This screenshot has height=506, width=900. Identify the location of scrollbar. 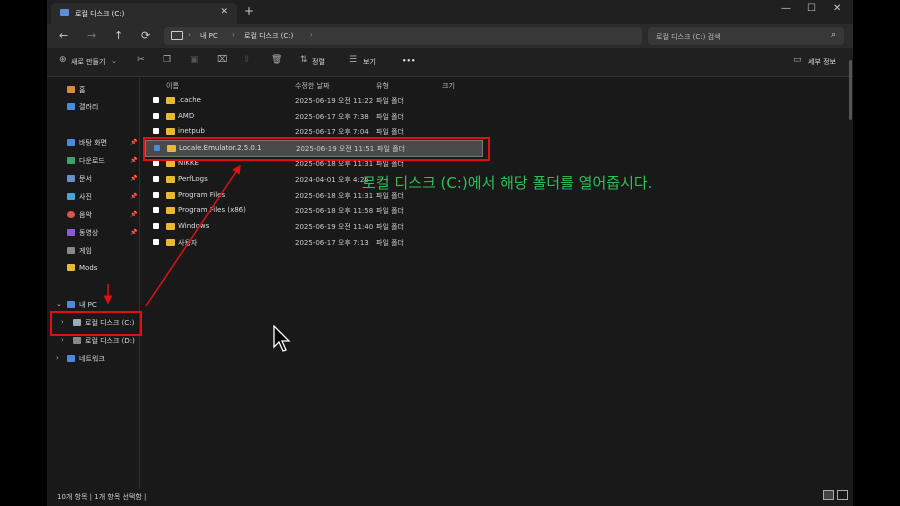
(850, 90).